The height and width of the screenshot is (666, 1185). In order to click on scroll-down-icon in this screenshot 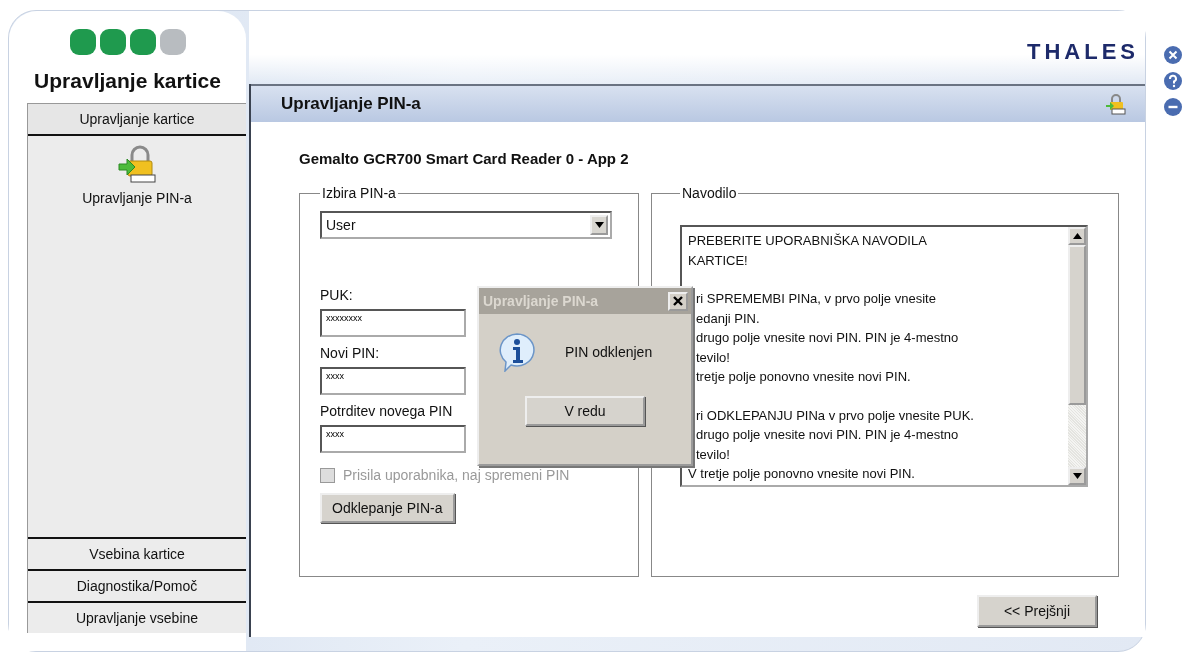, I will do `click(1077, 476)`.